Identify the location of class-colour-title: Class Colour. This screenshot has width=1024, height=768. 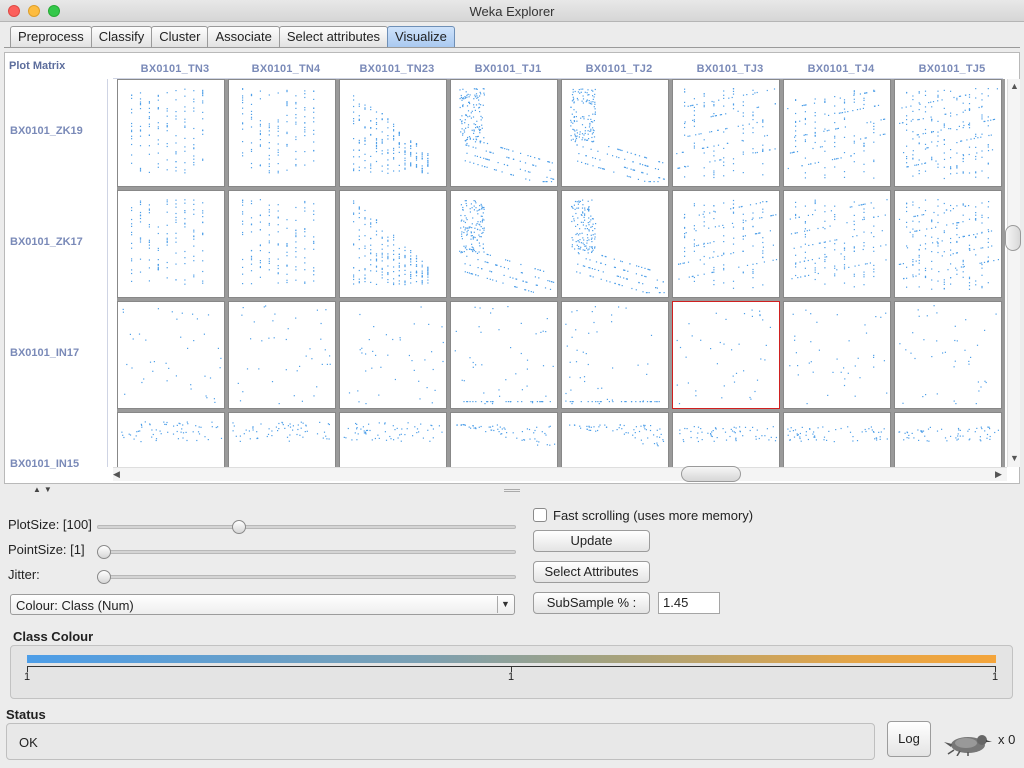
(53, 636).